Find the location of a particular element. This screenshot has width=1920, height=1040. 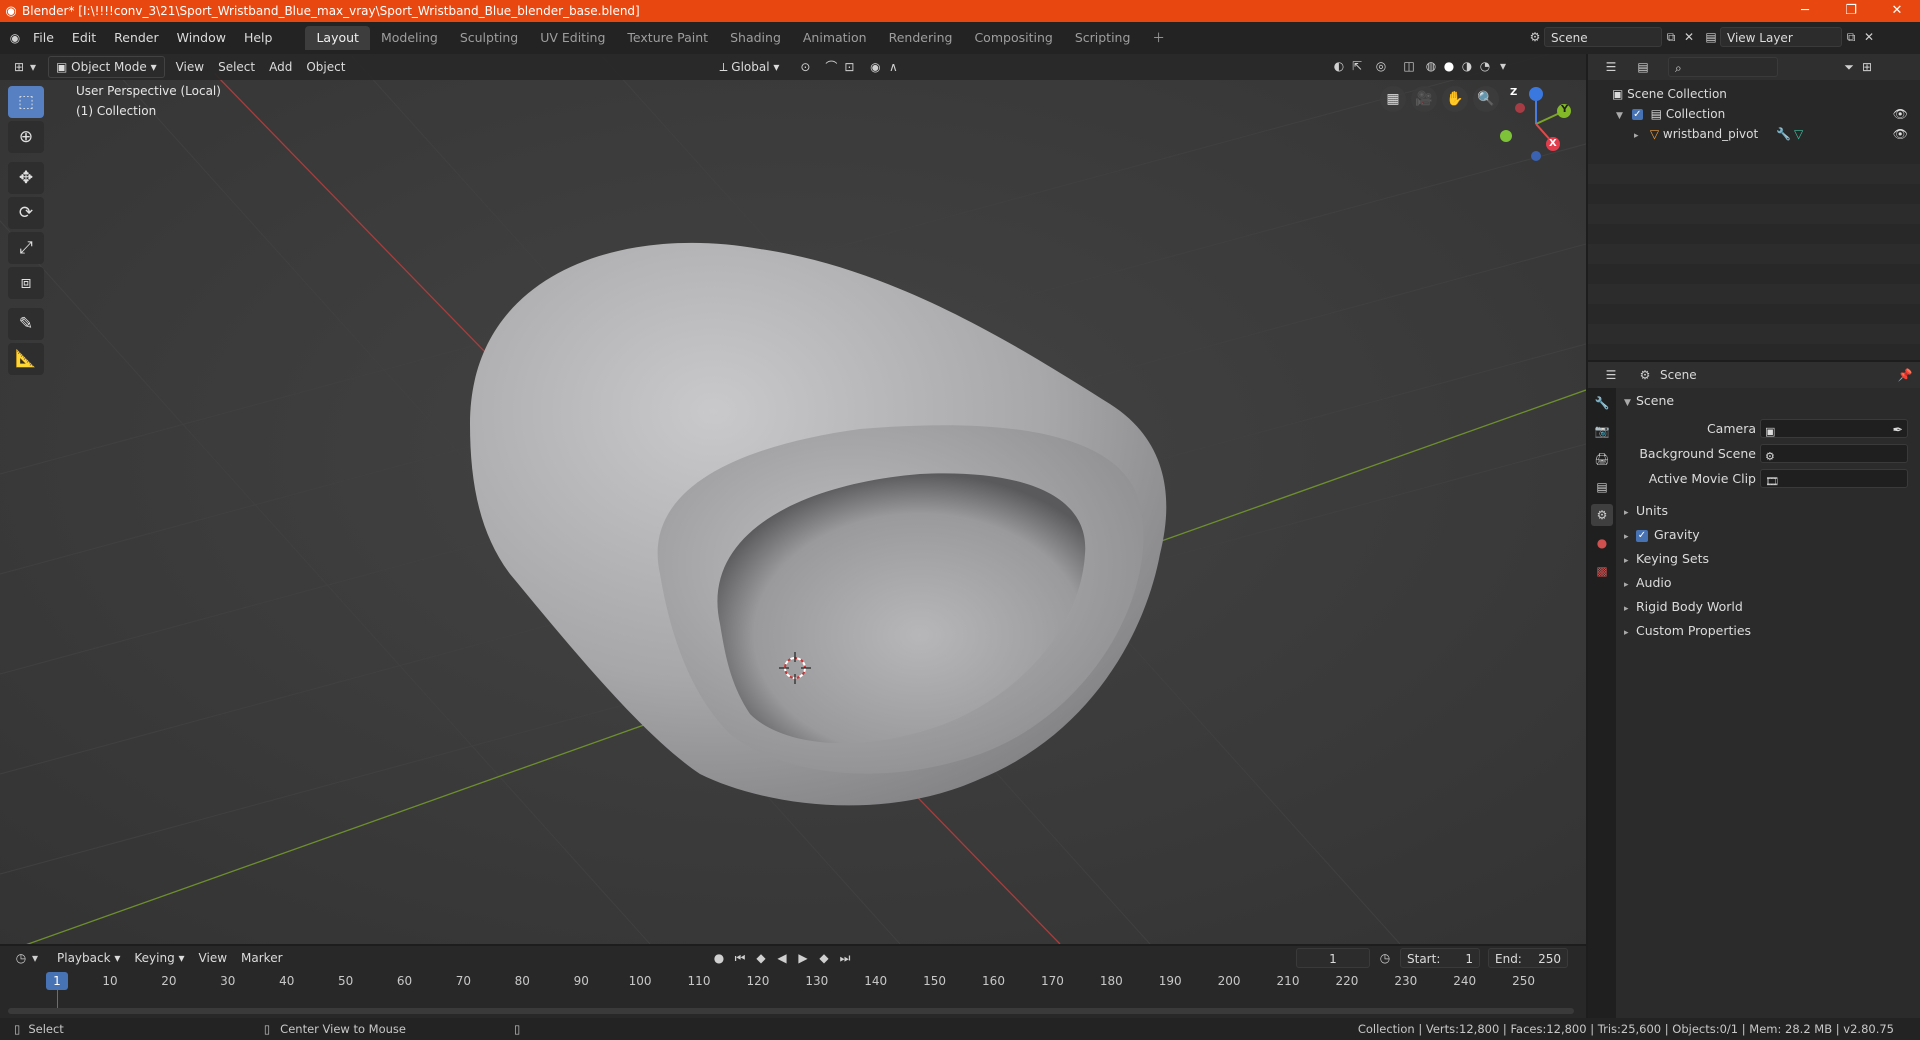

scene-field: Scene is located at coordinates (1603, 37).